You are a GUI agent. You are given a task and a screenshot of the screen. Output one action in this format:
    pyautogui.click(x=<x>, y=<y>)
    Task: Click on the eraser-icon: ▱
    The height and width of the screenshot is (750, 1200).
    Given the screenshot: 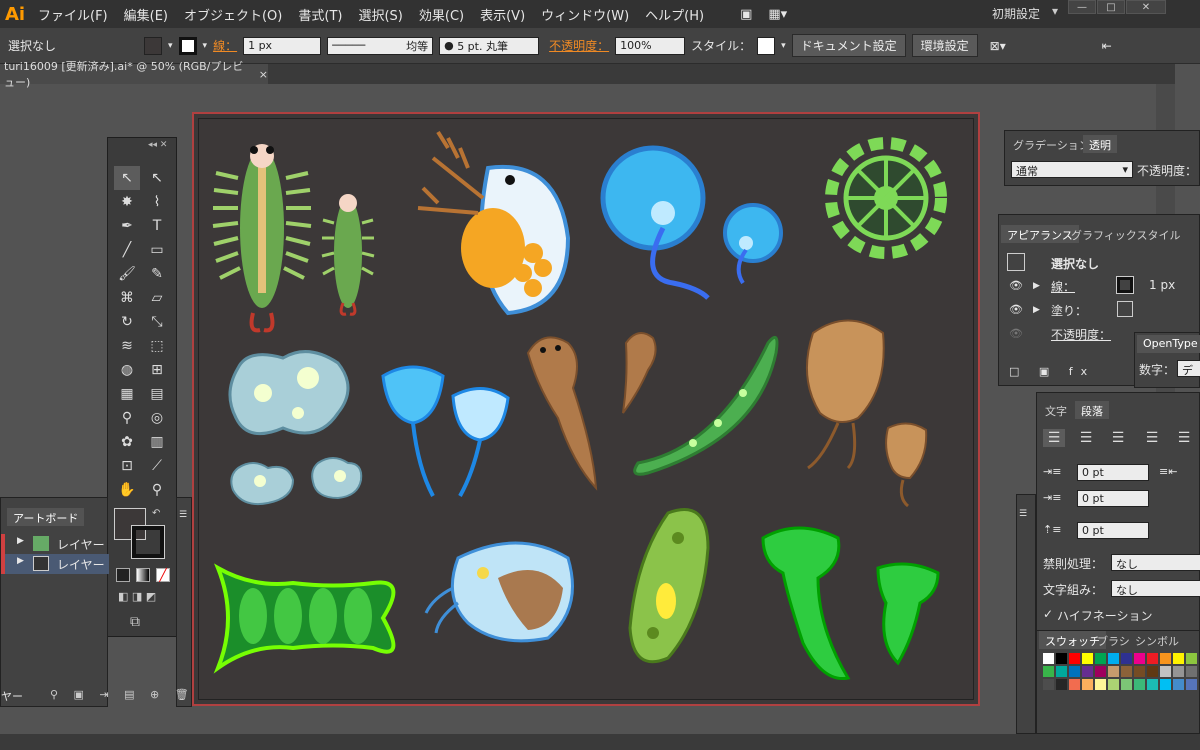 What is the action you would take?
    pyautogui.click(x=157, y=298)
    